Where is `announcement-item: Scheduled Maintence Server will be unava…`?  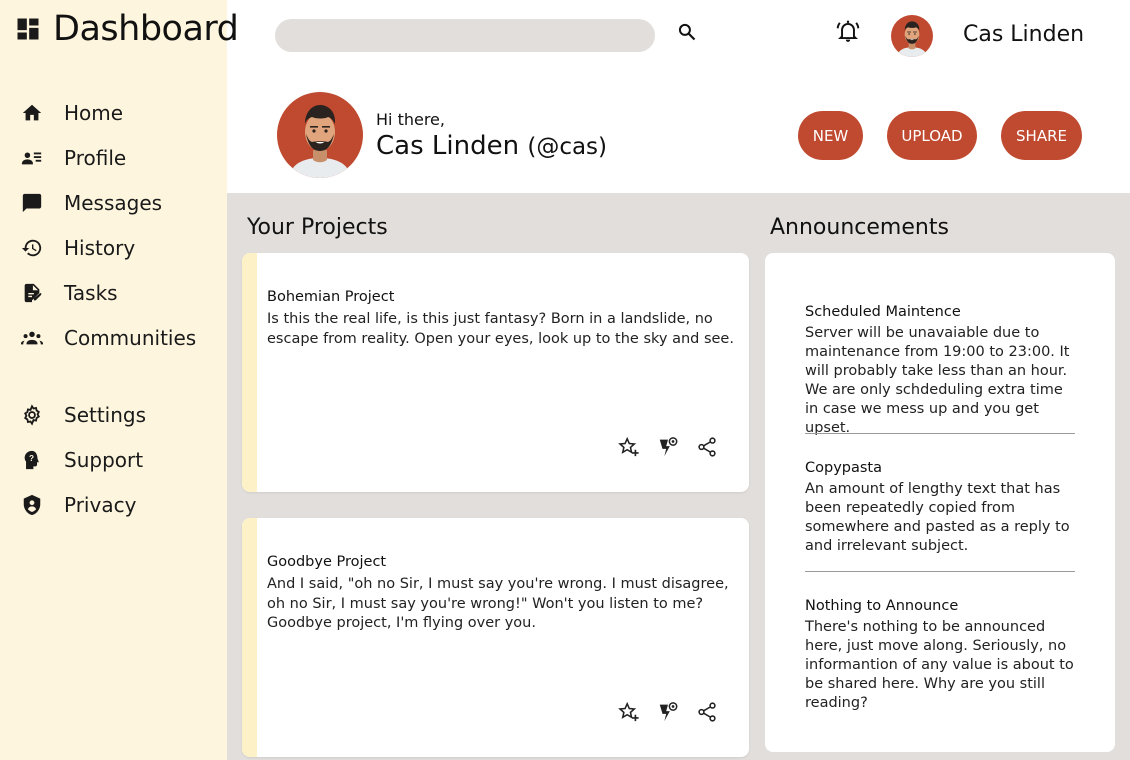 announcement-item: Scheduled Maintence Server will be unava… is located at coordinates (940, 370).